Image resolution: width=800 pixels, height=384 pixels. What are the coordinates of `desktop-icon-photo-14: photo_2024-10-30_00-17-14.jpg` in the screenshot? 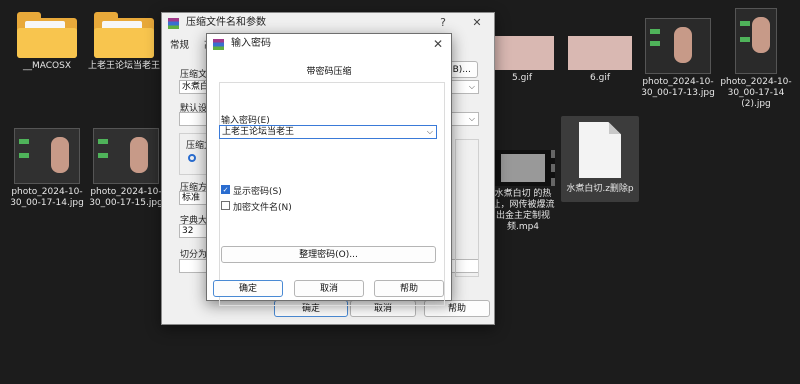 It's located at (47, 168).